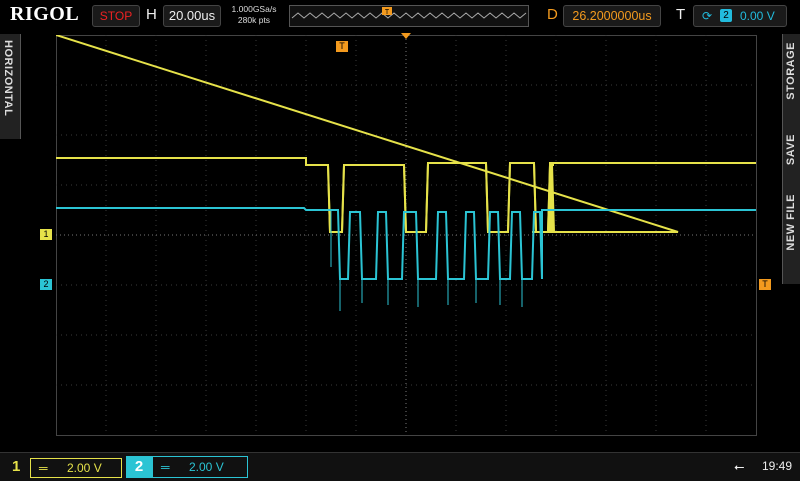 This screenshot has height=481, width=800. Describe the element at coordinates (151, 14) in the screenshot. I see `horizontal-label: H` at that location.